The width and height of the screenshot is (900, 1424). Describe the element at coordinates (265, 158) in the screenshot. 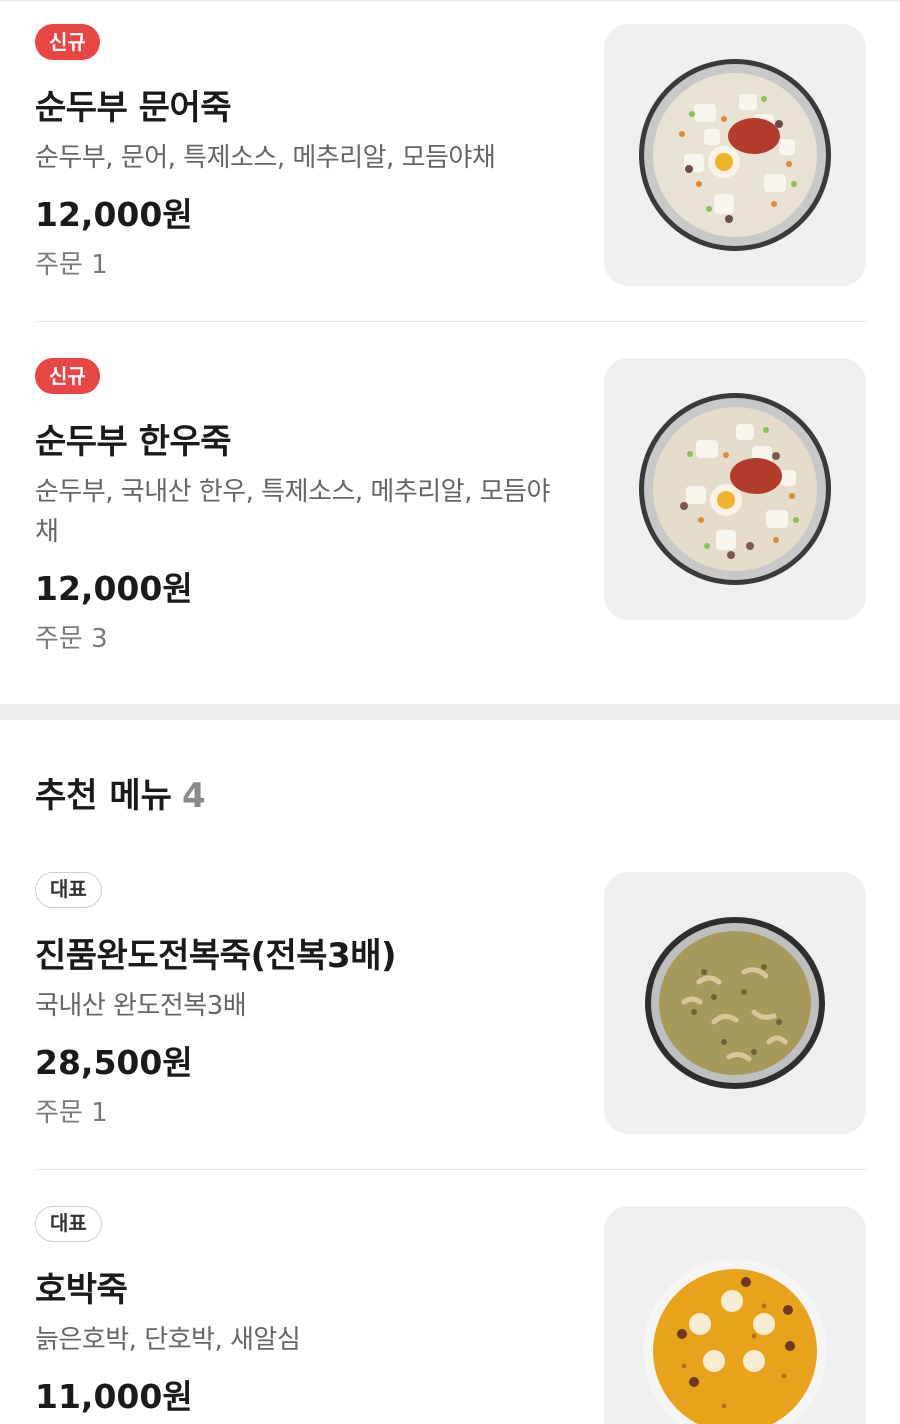

I see `menu-item-description: 순두부, 문어, 특제소스, 메추리알, 모듬야채` at that location.